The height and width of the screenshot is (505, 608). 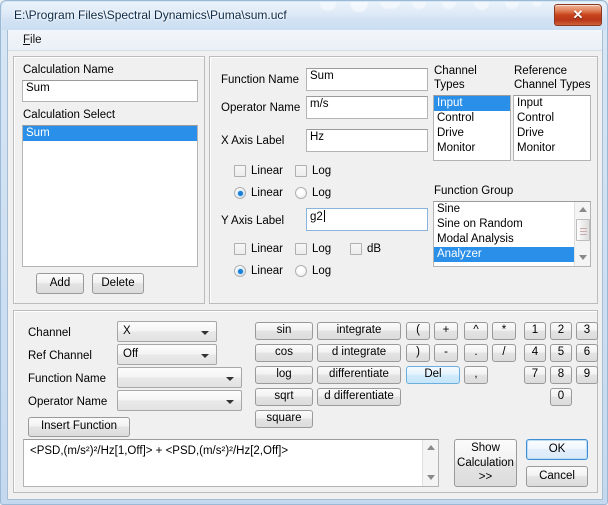 What do you see at coordinates (587, 353) in the screenshot?
I see `digit-6-button: 6` at bounding box center [587, 353].